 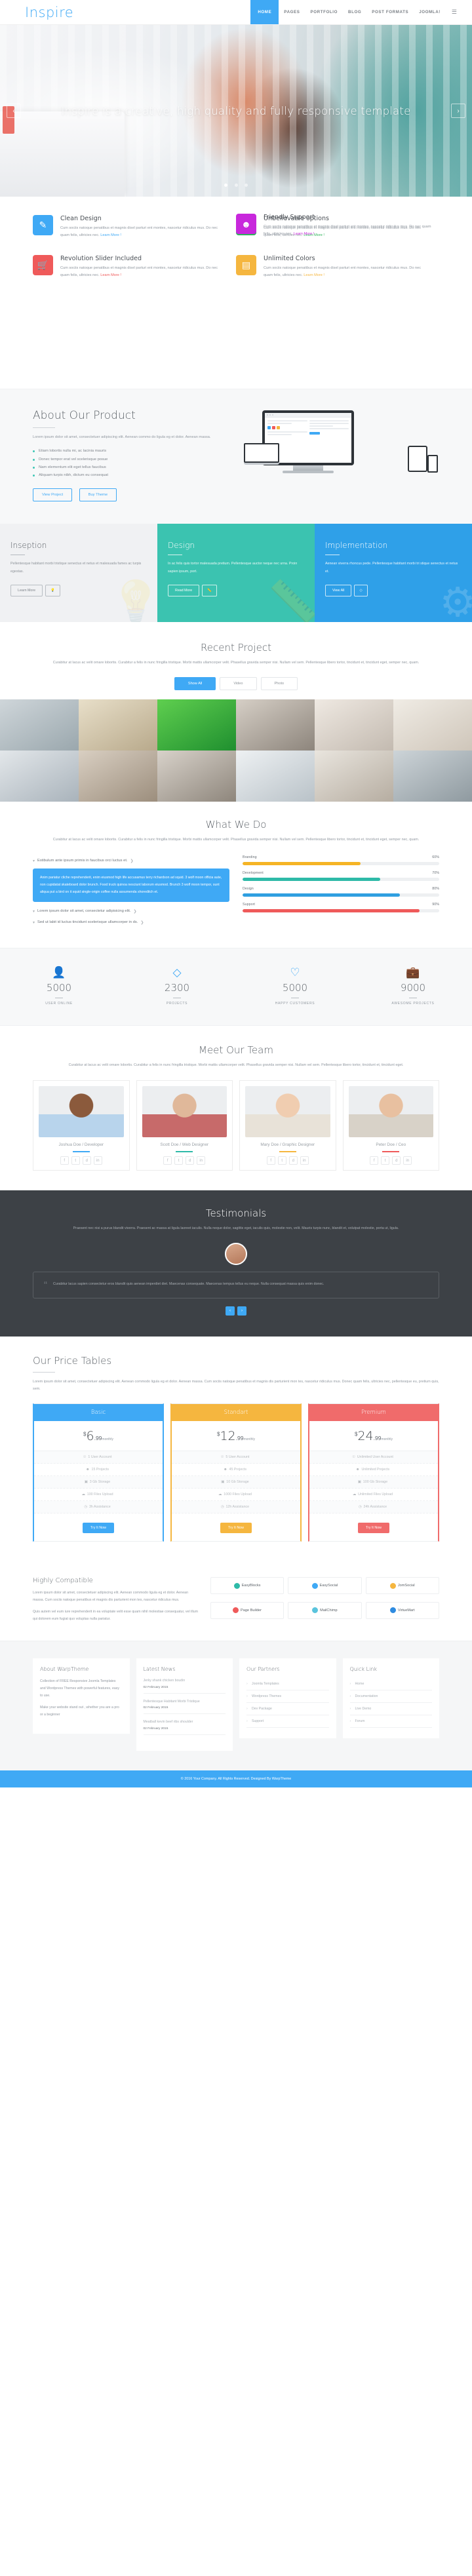 What do you see at coordinates (241, 1311) in the screenshot?
I see `next-button: ›` at bounding box center [241, 1311].